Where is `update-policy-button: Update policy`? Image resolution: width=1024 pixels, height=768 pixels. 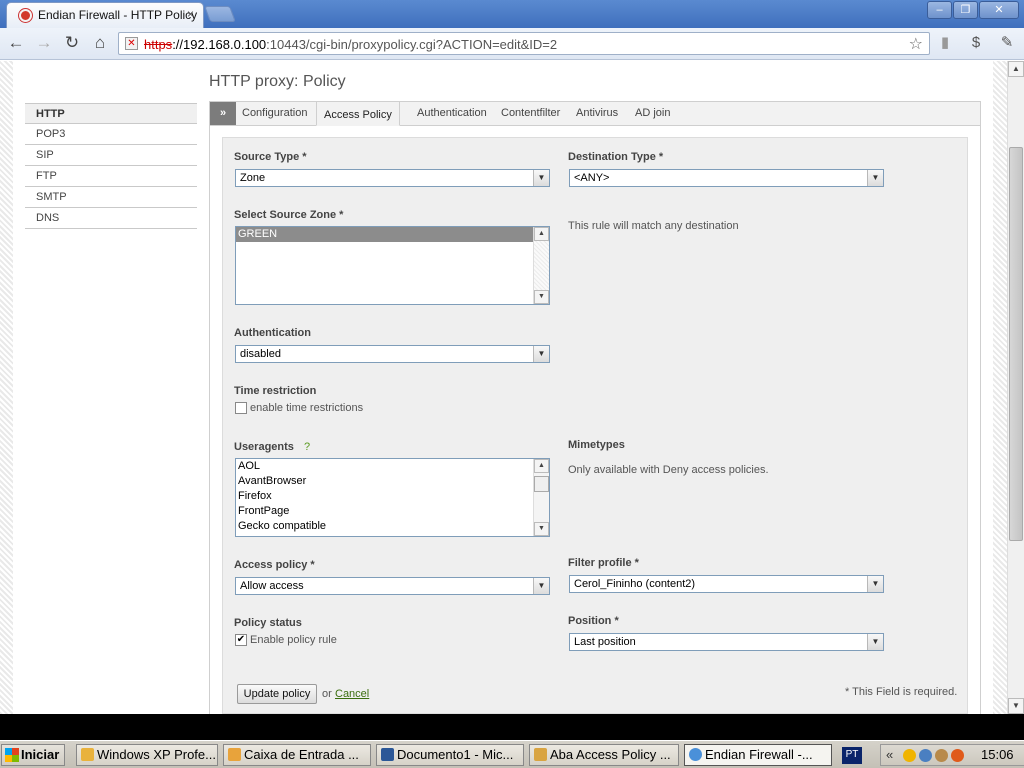
update-policy-button: Update policy is located at coordinates (277, 694).